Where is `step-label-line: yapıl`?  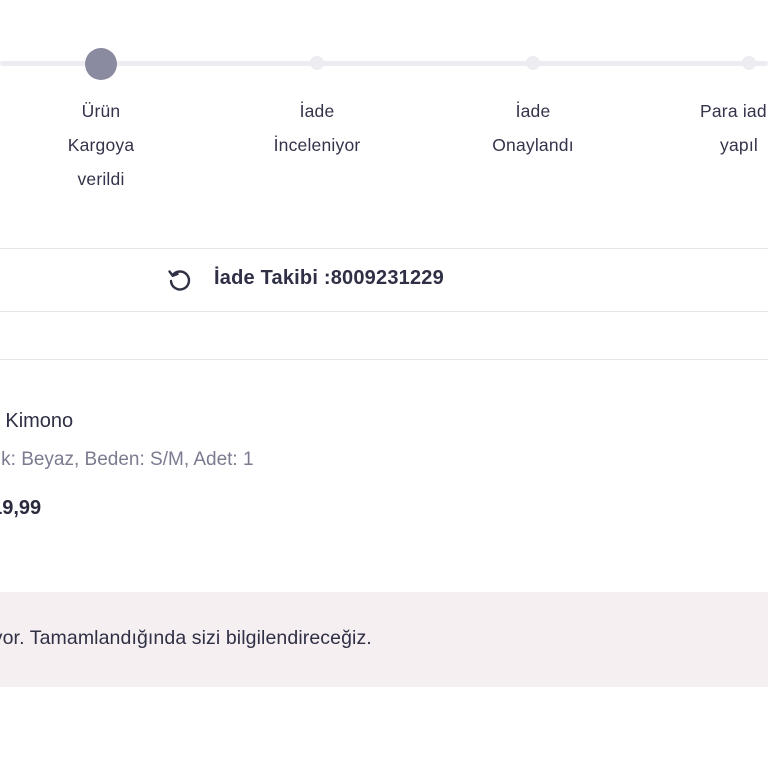
step-label-line: yapıl is located at coordinates (739, 145).